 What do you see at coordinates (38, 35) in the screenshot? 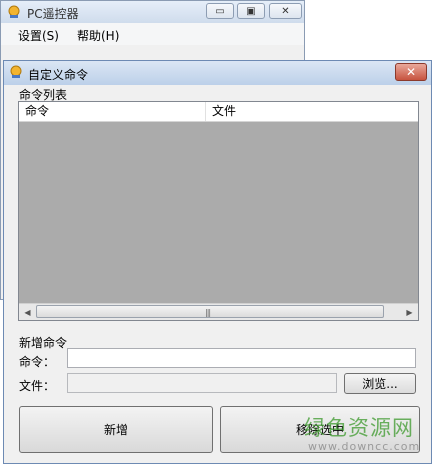
I see `menu-settings: 设置(S)` at bounding box center [38, 35].